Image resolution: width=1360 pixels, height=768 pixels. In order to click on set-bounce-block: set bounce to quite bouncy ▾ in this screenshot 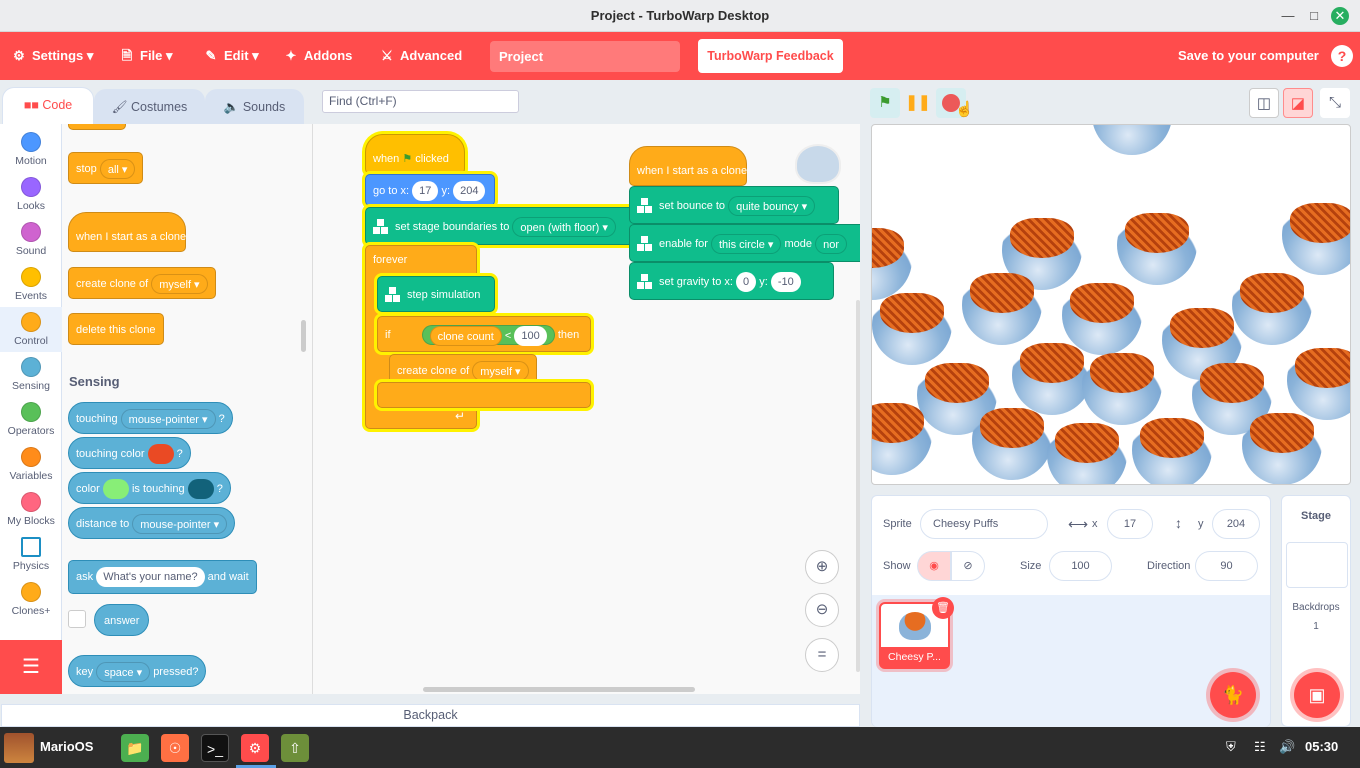, I will do `click(734, 205)`.